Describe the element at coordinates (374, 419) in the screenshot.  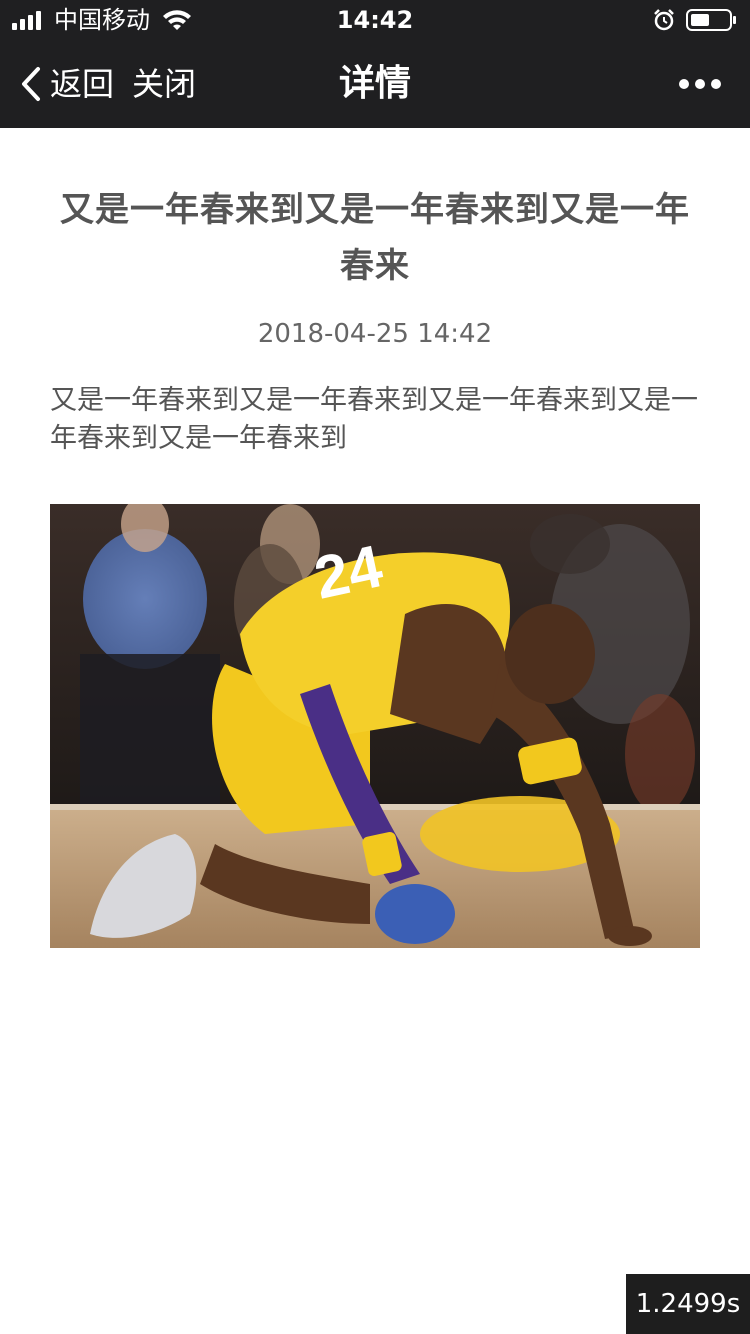
I see `article-body: 又是一年春来到又是一年春来到又是一年春来到又是一年春来到又是一年春来到` at that location.